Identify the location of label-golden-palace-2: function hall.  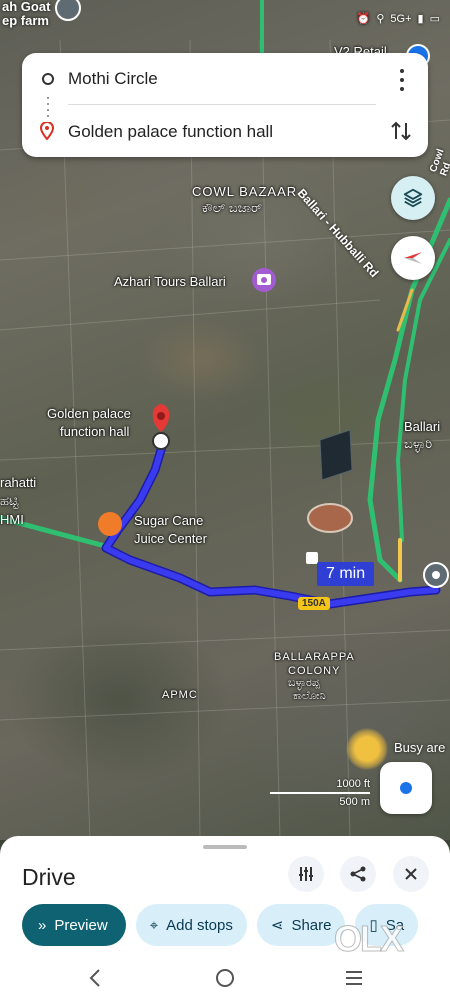
(94, 431).